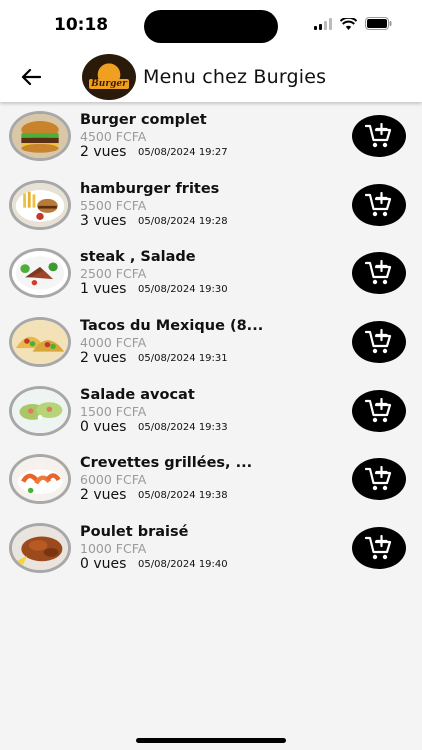 The image size is (422, 750). Describe the element at coordinates (183, 496) in the screenshot. I see `dish-date: 05/08/2024 19:38` at that location.